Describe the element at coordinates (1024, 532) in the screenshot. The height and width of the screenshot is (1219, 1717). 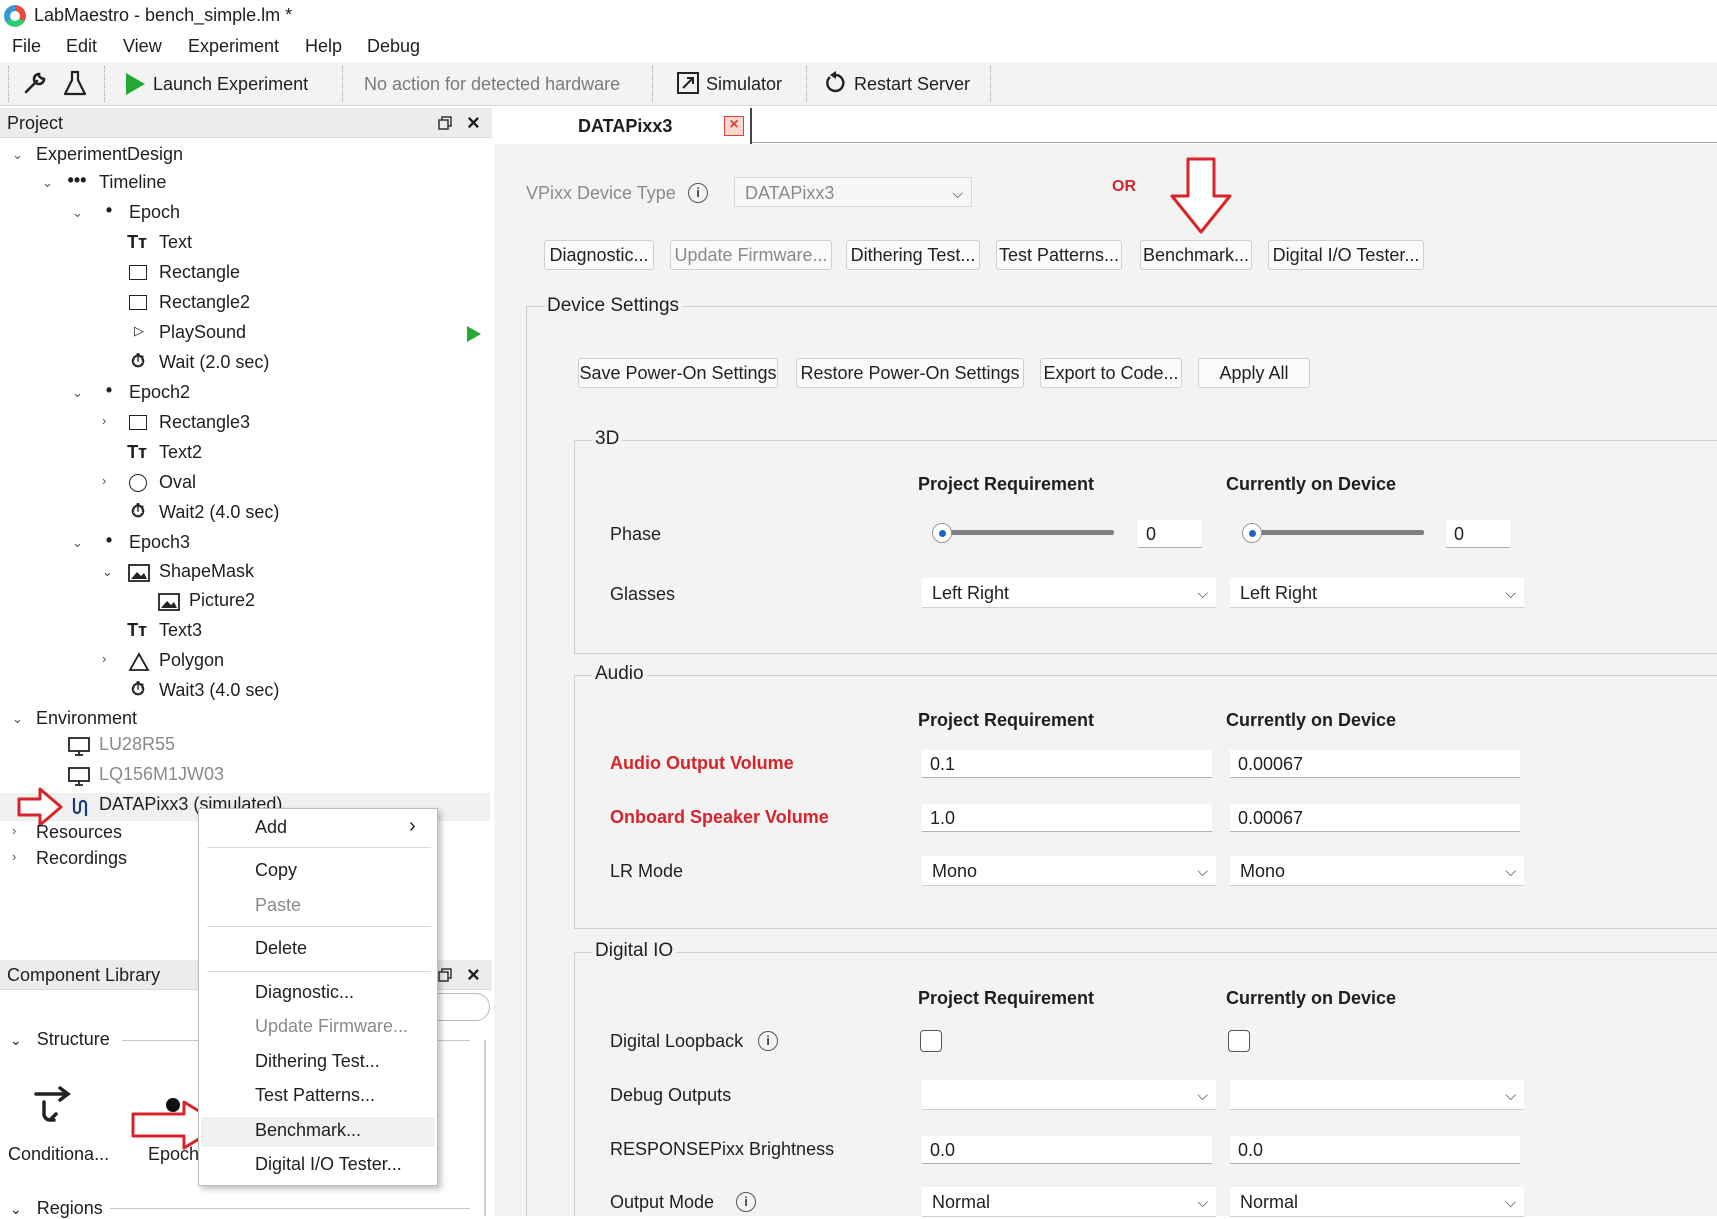
I see `phase-project-slider` at that location.